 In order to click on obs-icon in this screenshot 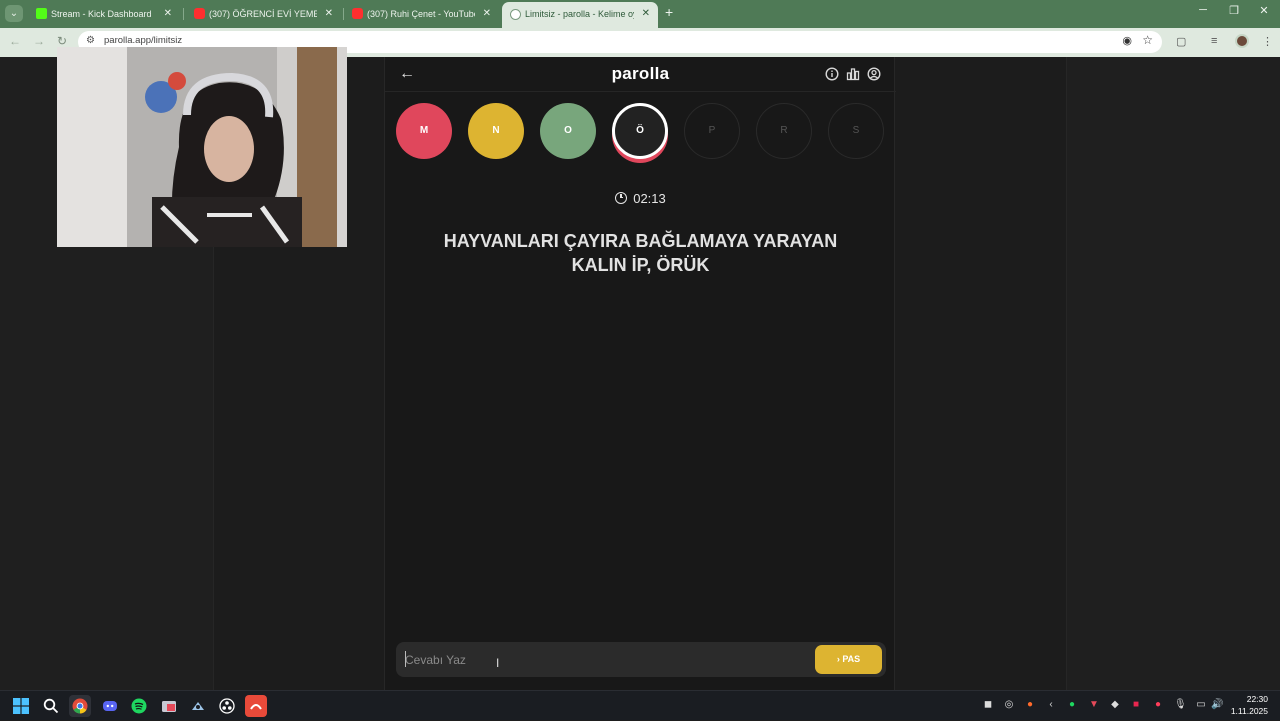, I will do `click(227, 706)`.